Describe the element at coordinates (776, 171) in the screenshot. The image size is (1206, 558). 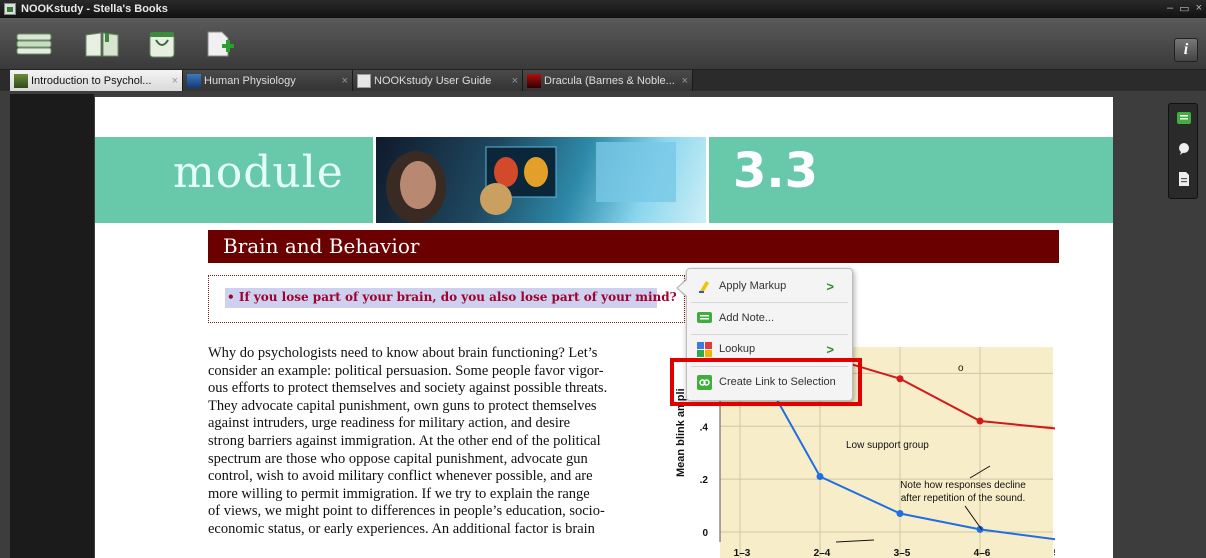
I see `module-number: 3.3` at that location.